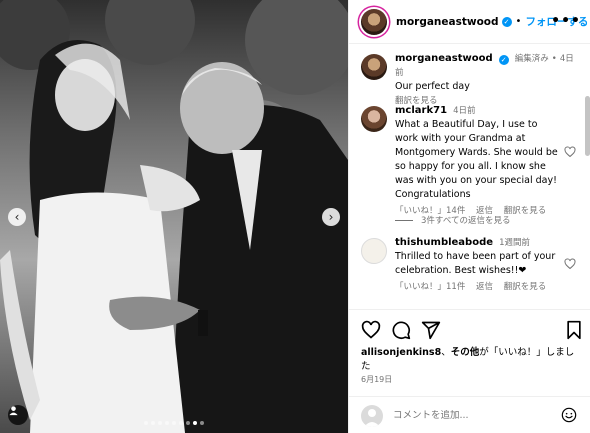 The width and height of the screenshot is (590, 433). I want to click on caption-text: Our perfect day, so click(432, 86).